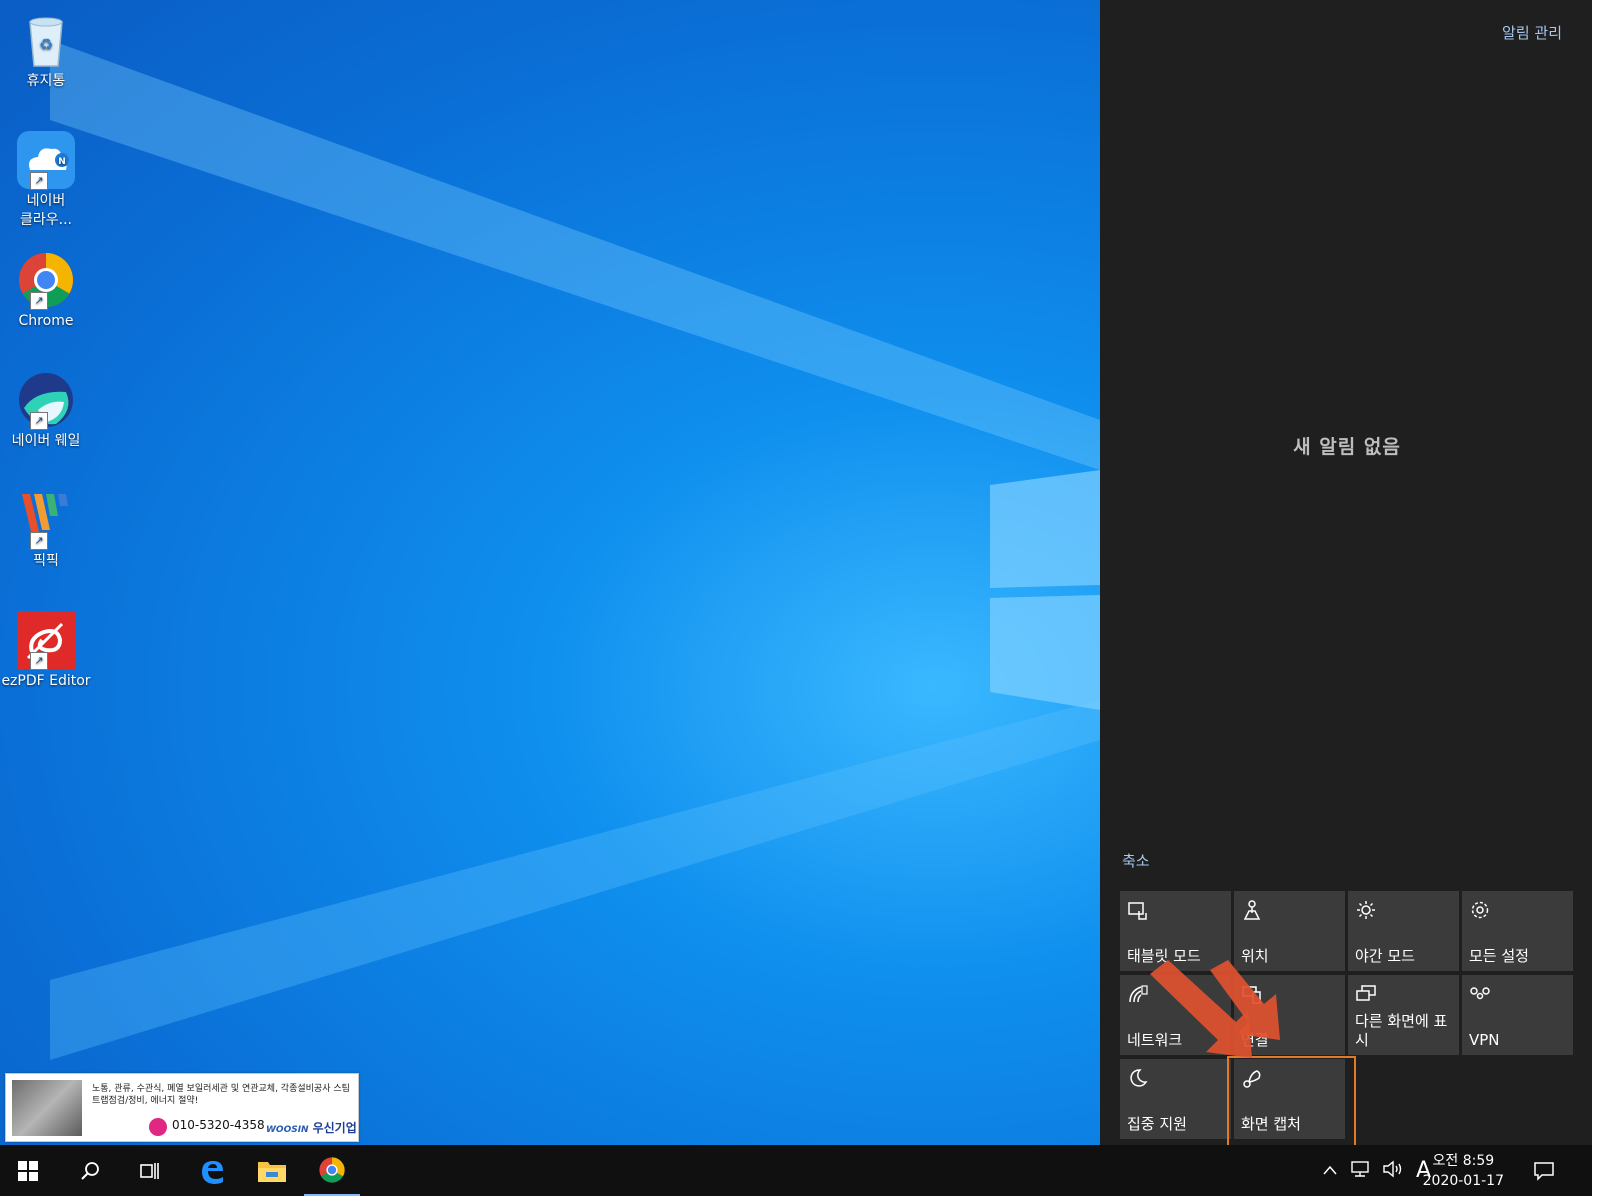 This screenshot has height=1202, width=1600. I want to click on edge-icon, so click(212, 1172).